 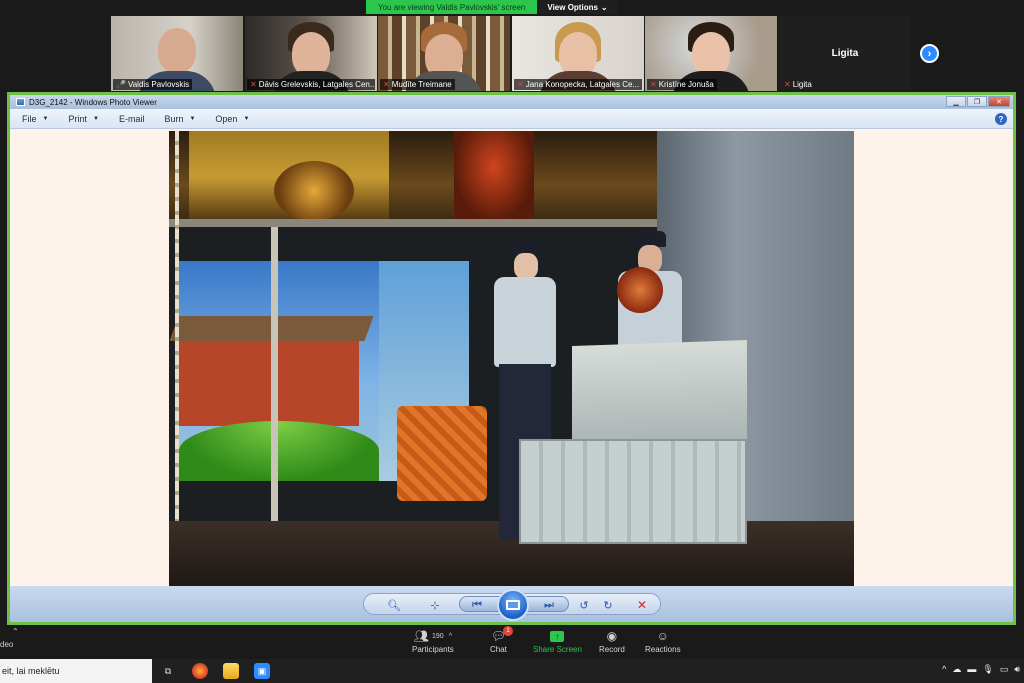 I want to click on windows-taskbar: eit, lai meklētu ⧉ ▣ ^ ☁ ▬ 🎙︎ ▭ 🔊︎, so click(x=512, y=671).